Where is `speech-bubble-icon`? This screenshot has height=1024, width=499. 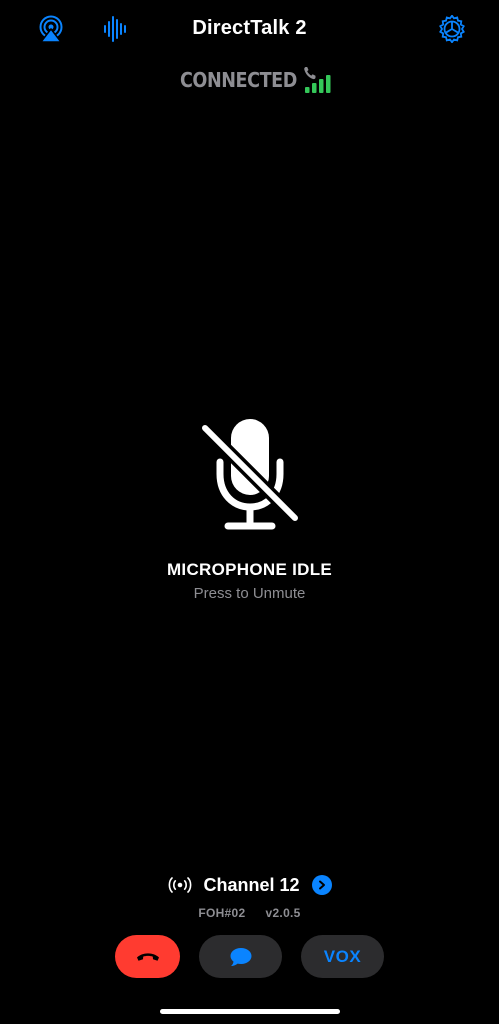 speech-bubble-icon is located at coordinates (240, 956).